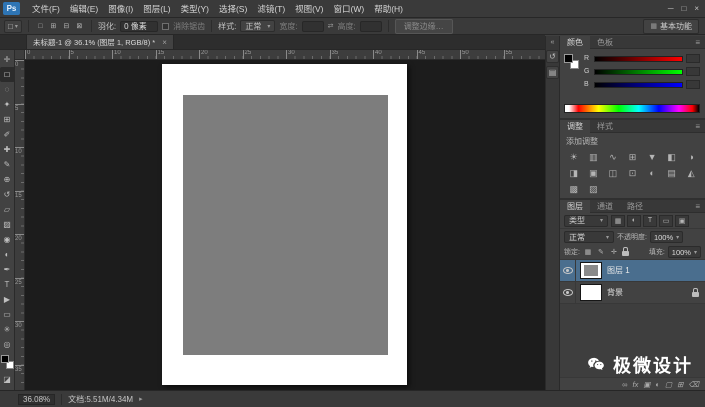 Image resolution: width=705 pixels, height=407 pixels. I want to click on zoom-tool: ◎, so click(7, 344).